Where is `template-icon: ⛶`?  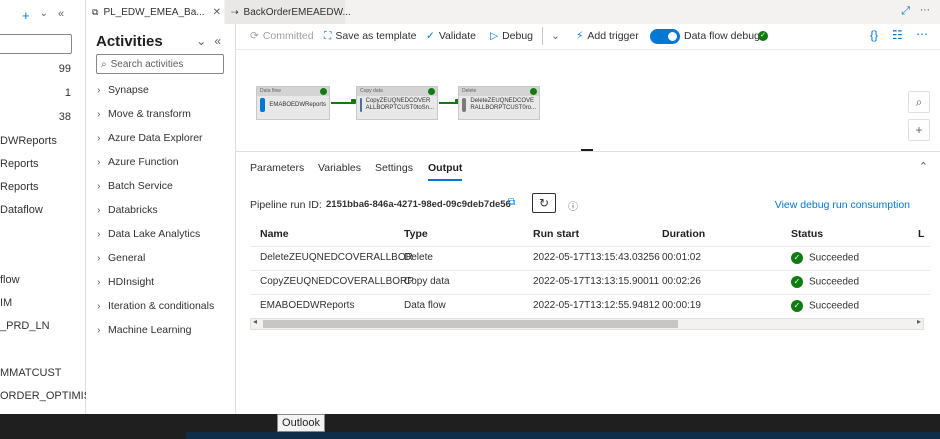 template-icon: ⛶ is located at coordinates (328, 36).